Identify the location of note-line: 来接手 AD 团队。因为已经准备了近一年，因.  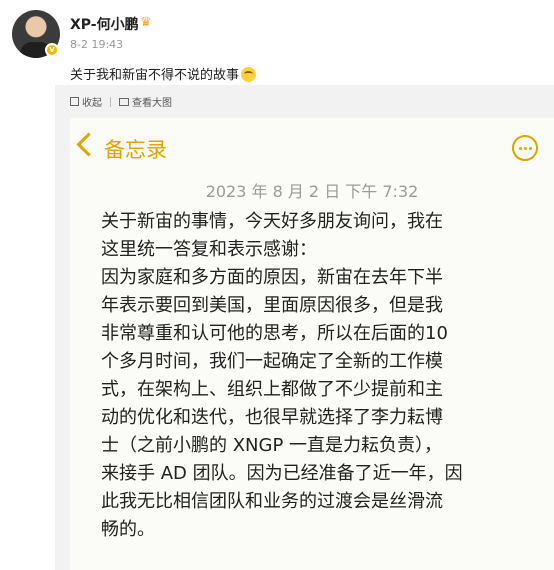
(282, 473).